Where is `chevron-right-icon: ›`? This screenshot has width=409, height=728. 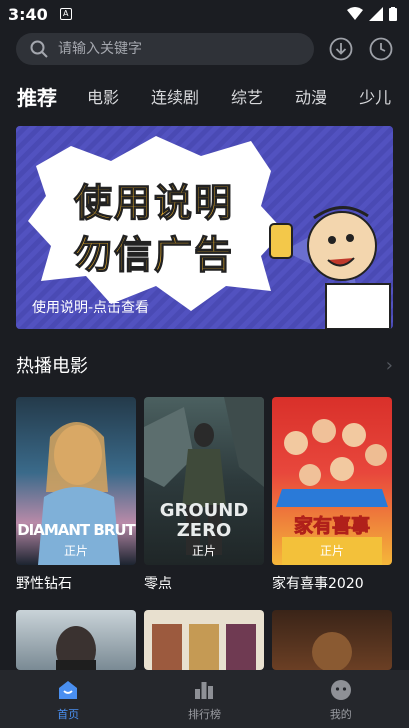
chevron-right-icon: › is located at coordinates (389, 365).